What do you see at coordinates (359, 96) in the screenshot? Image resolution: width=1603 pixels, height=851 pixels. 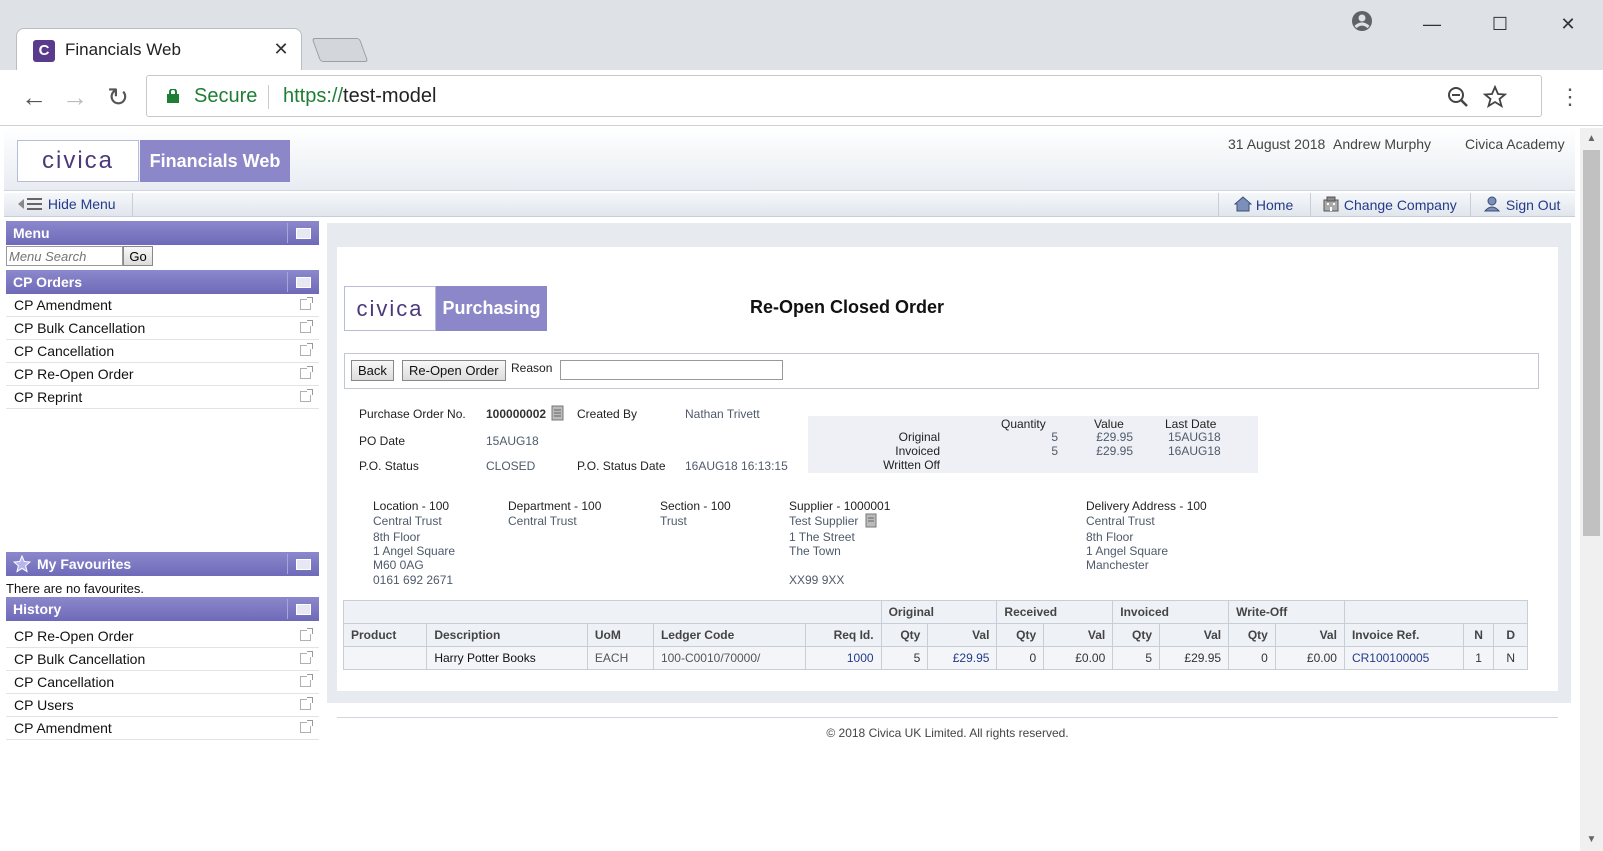 I see `url-text: https://test-model` at bounding box center [359, 96].